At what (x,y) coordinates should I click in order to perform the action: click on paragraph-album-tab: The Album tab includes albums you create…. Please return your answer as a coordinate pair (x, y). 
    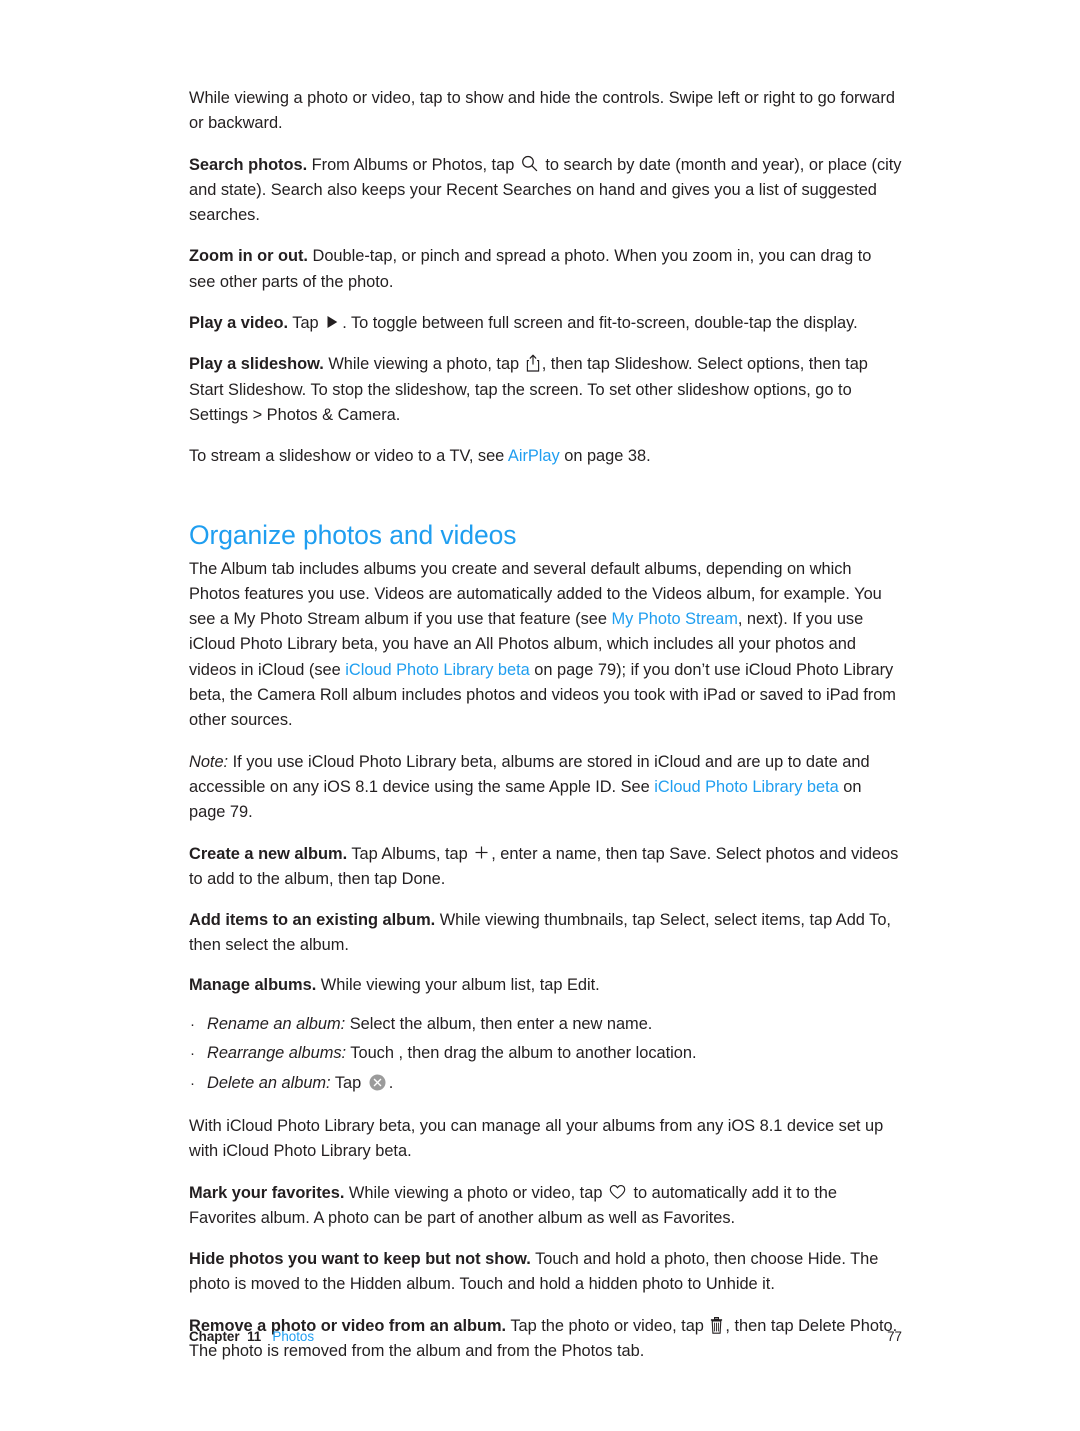
    Looking at the image, I should click on (545, 645).